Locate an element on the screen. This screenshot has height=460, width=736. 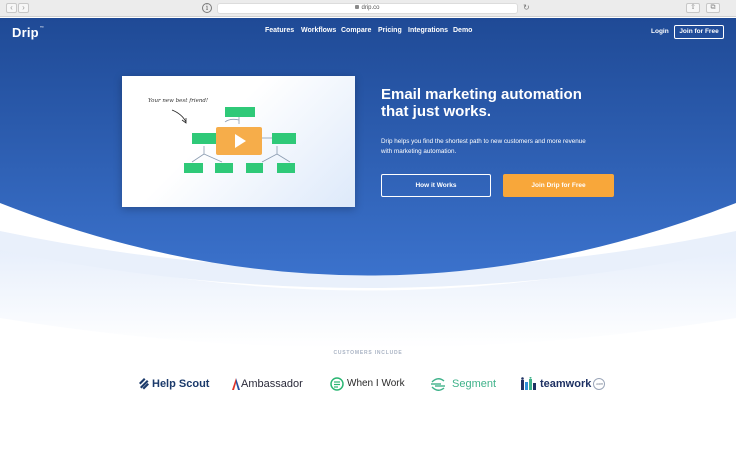
url-text: drip.co is located at coordinates (370, 8).